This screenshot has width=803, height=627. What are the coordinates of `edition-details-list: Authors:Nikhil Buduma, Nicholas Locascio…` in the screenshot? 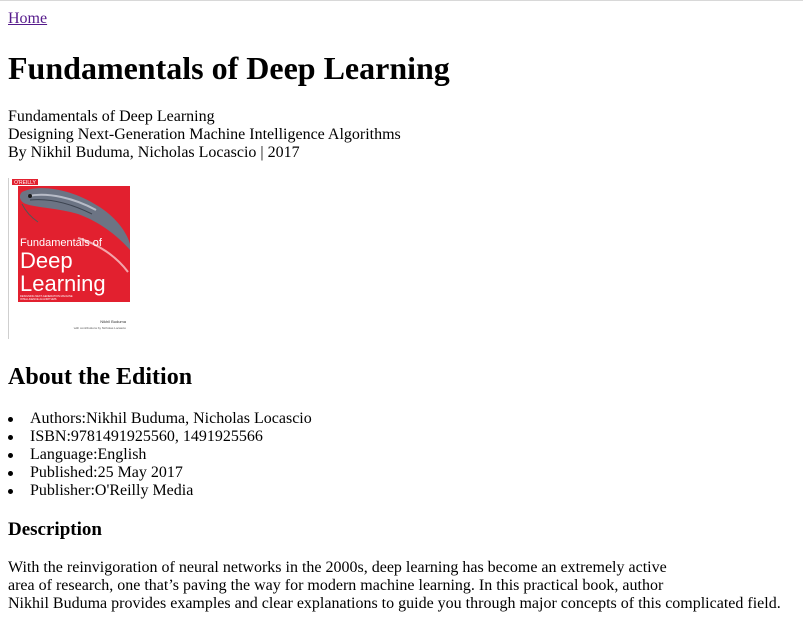 It's located at (160, 455).